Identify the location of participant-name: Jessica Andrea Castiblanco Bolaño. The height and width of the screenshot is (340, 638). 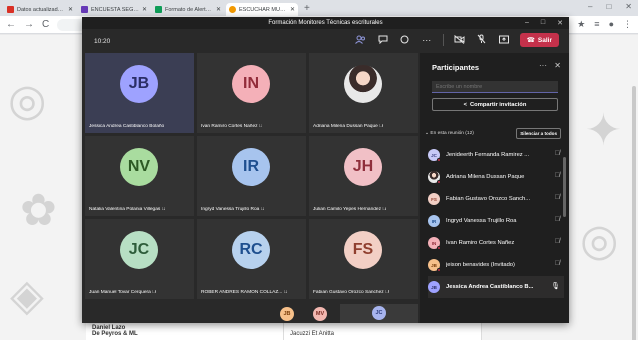
(127, 126).